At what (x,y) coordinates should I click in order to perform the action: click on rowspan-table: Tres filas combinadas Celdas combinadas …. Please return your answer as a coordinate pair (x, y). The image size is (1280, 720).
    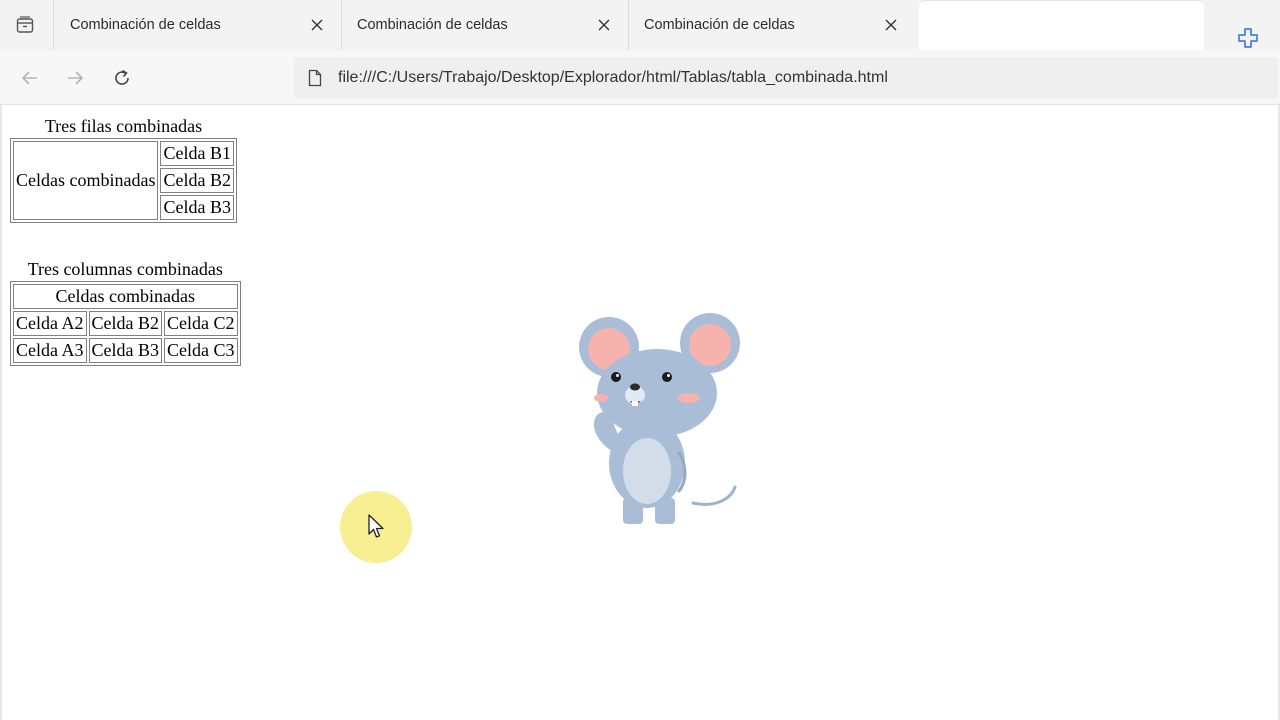
    Looking at the image, I should click on (123, 169).